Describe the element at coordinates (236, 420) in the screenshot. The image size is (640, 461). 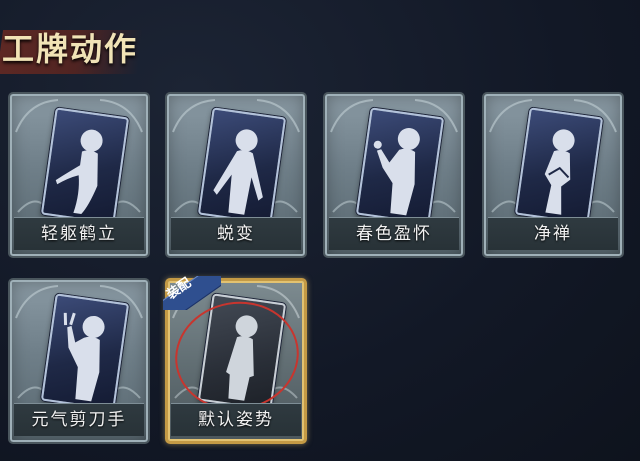
I see `pose-label: 默认姿势` at that location.